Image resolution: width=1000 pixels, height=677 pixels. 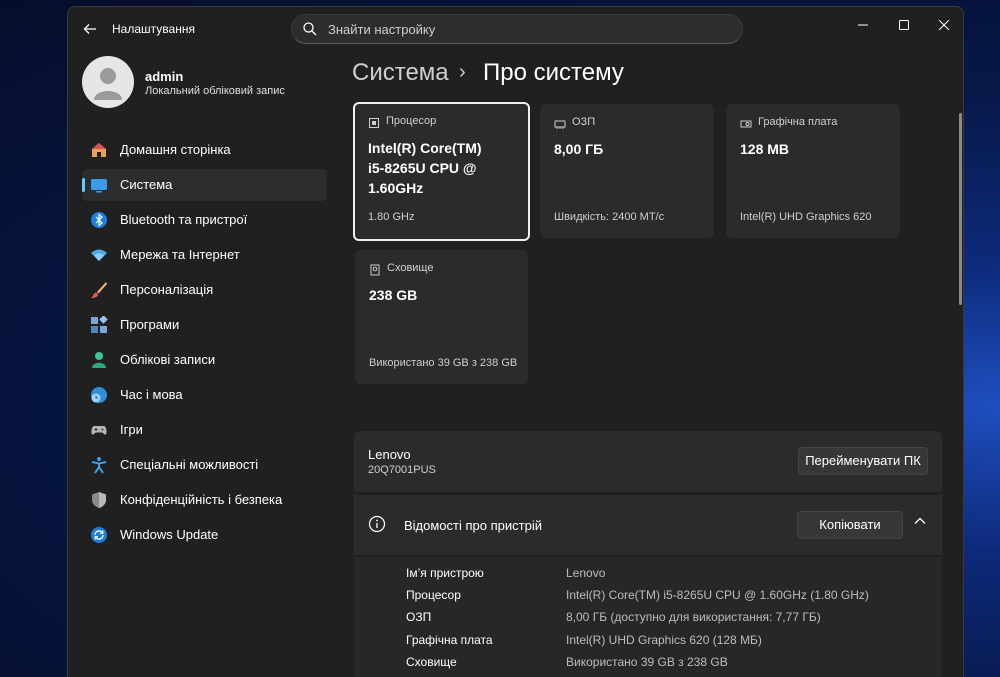 What do you see at coordinates (960, 209) in the screenshot?
I see `scrollbar` at bounding box center [960, 209].